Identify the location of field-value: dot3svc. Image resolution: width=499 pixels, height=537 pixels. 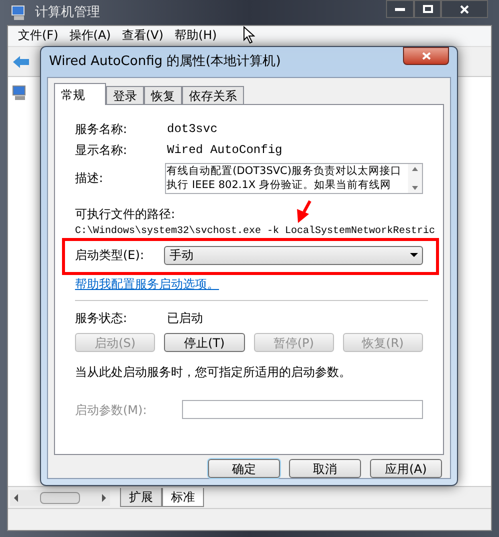
(192, 129).